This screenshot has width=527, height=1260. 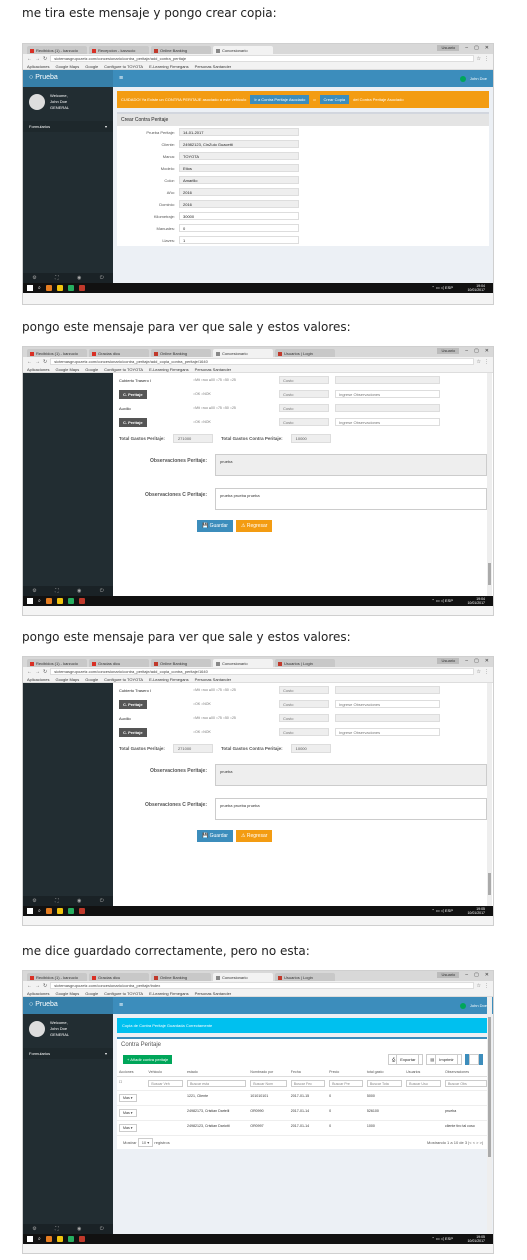 I want to click on column-header: Fecha, so click(x=308, y=1072).